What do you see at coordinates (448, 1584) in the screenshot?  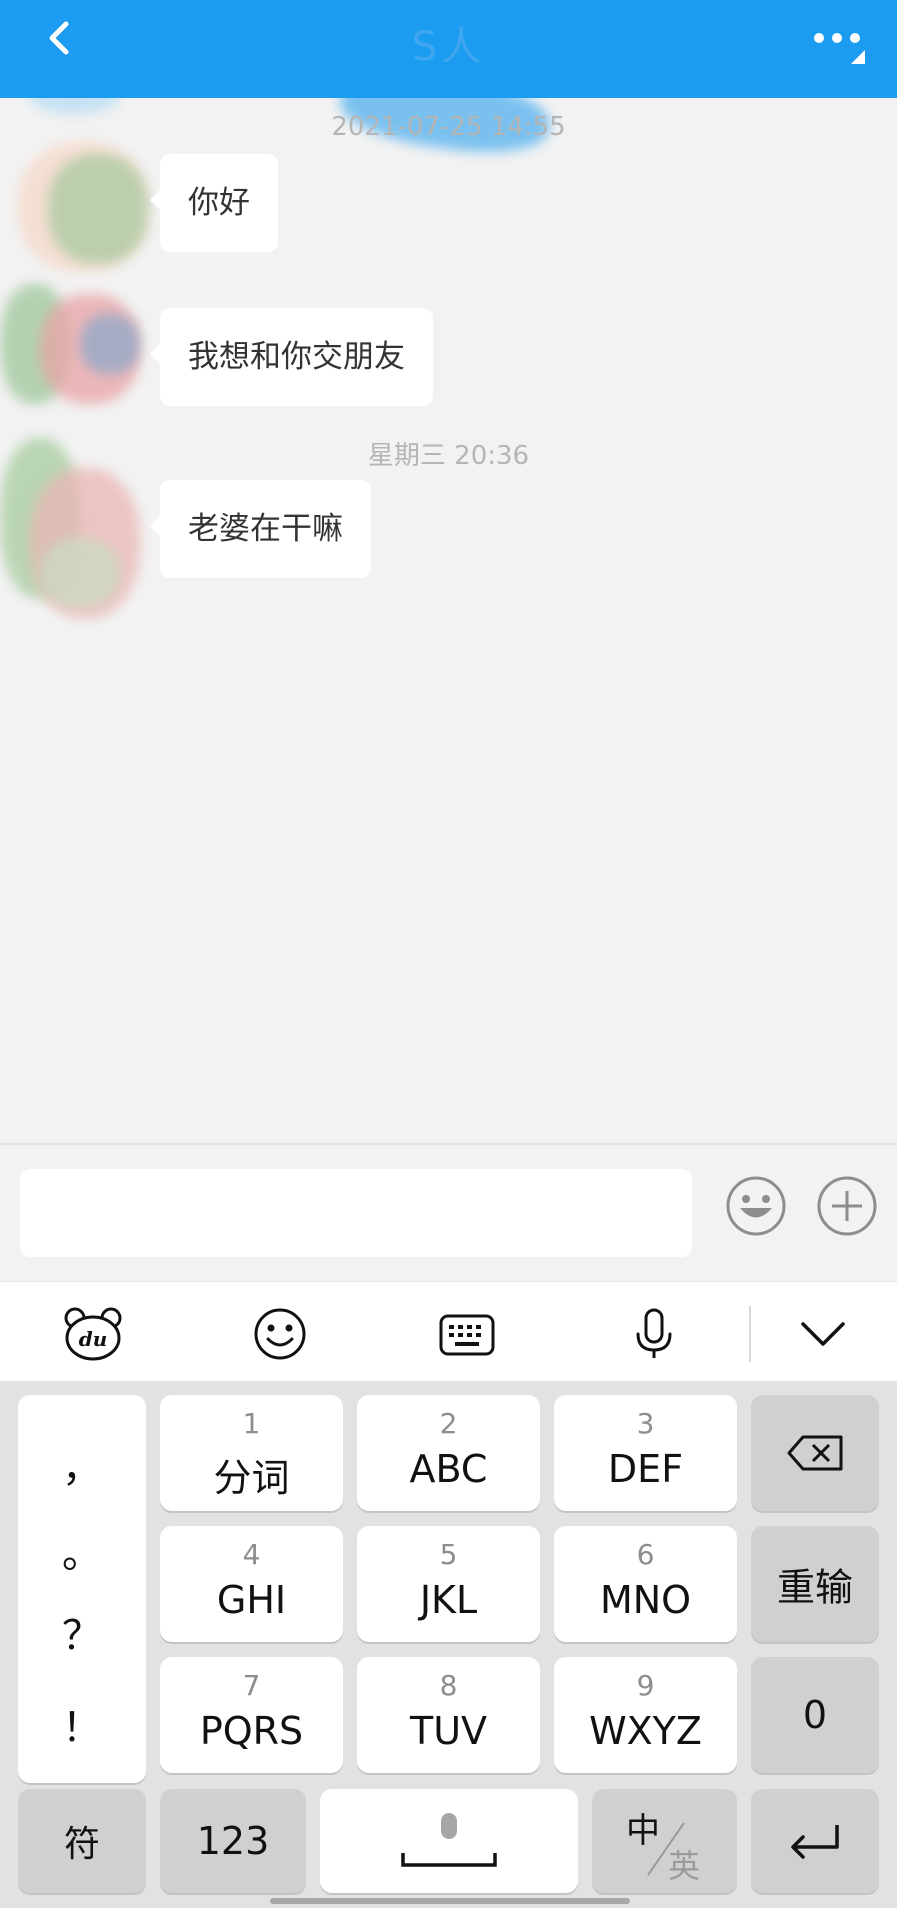 I see `key-5: 5 JKL` at bounding box center [448, 1584].